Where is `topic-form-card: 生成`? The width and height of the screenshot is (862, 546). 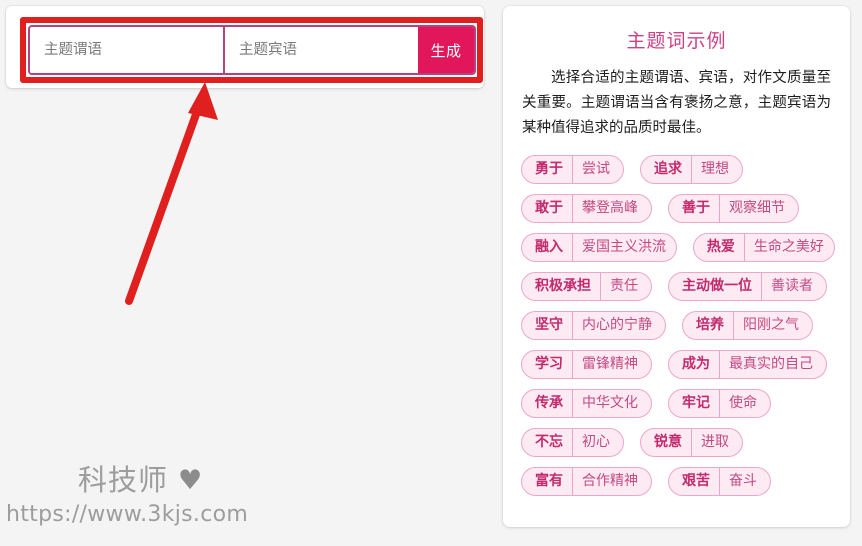 topic-form-card: 生成 is located at coordinates (245, 47).